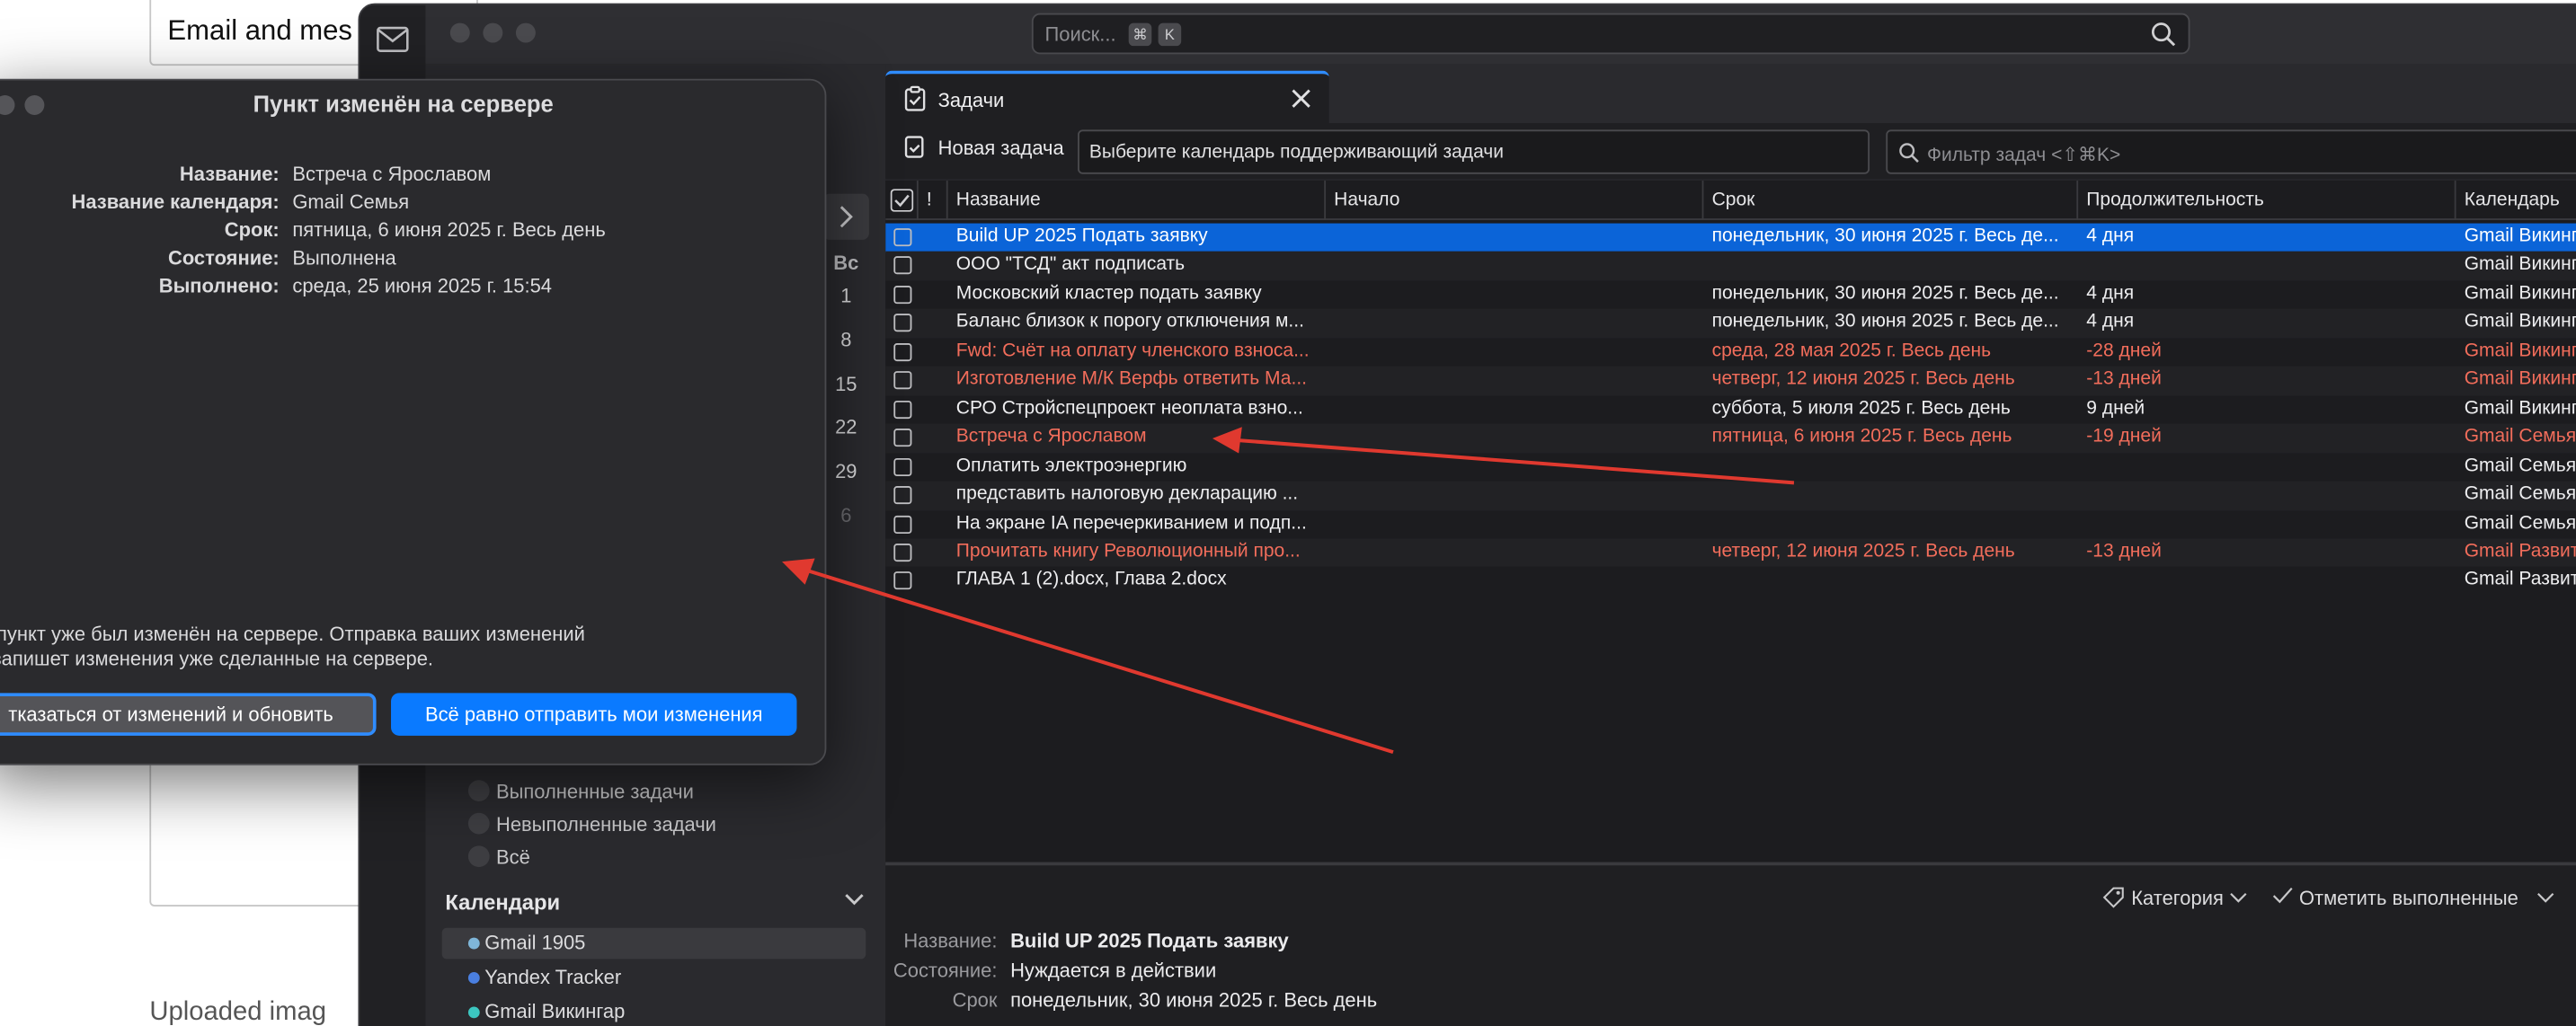 The height and width of the screenshot is (1026, 2576). What do you see at coordinates (229, 174) in the screenshot?
I see `dialog-field-label: Название:` at bounding box center [229, 174].